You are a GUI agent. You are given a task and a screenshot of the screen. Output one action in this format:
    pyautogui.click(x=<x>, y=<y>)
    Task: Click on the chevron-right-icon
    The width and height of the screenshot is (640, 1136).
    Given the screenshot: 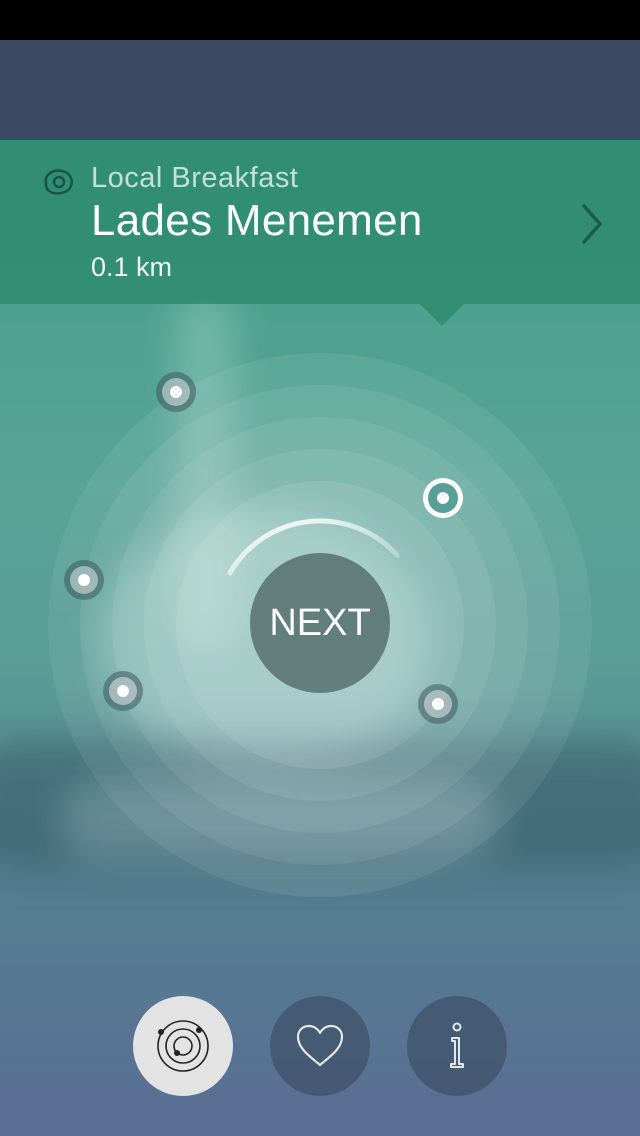 What is the action you would take?
    pyautogui.click(x=592, y=224)
    